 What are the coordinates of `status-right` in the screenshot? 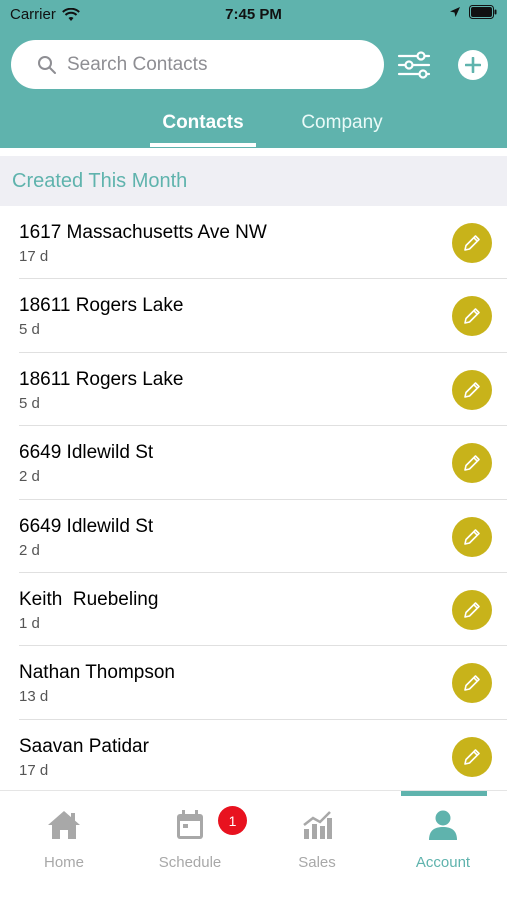 It's located at (473, 12).